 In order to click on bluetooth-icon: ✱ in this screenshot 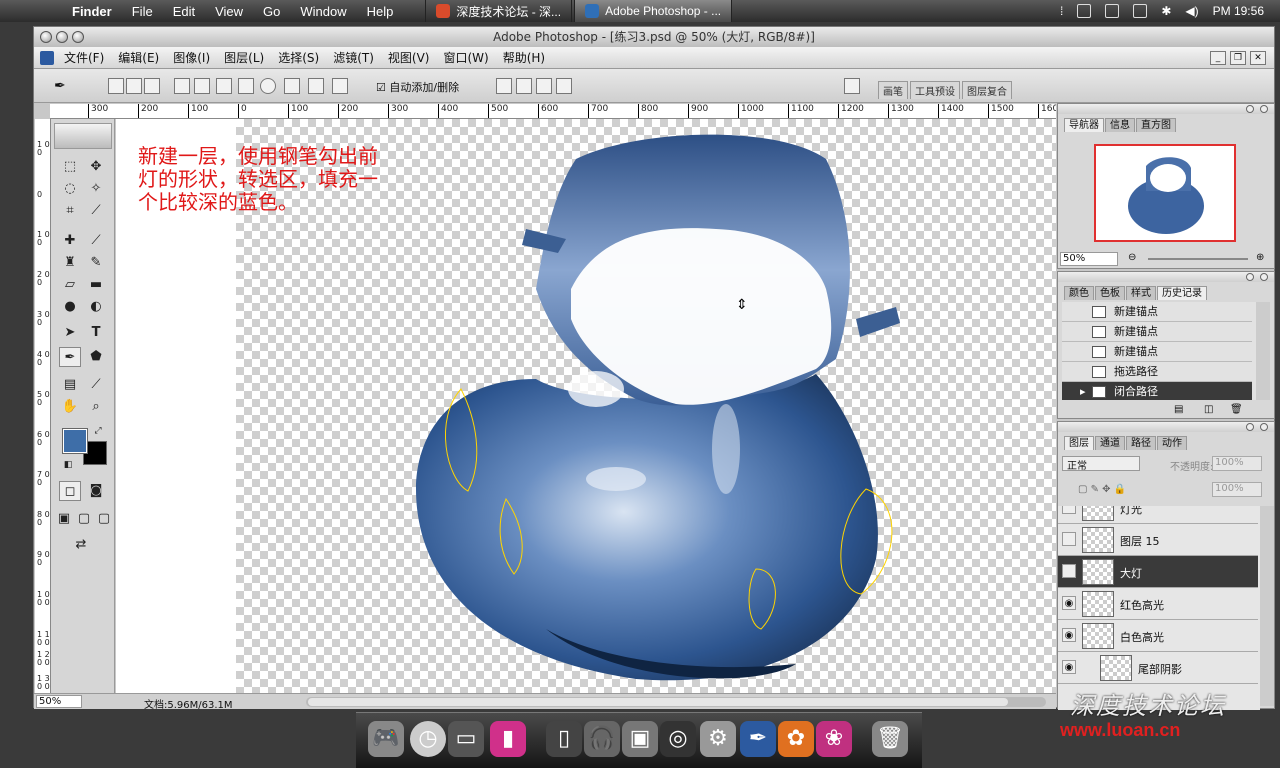, I will do `click(1166, 11)`.